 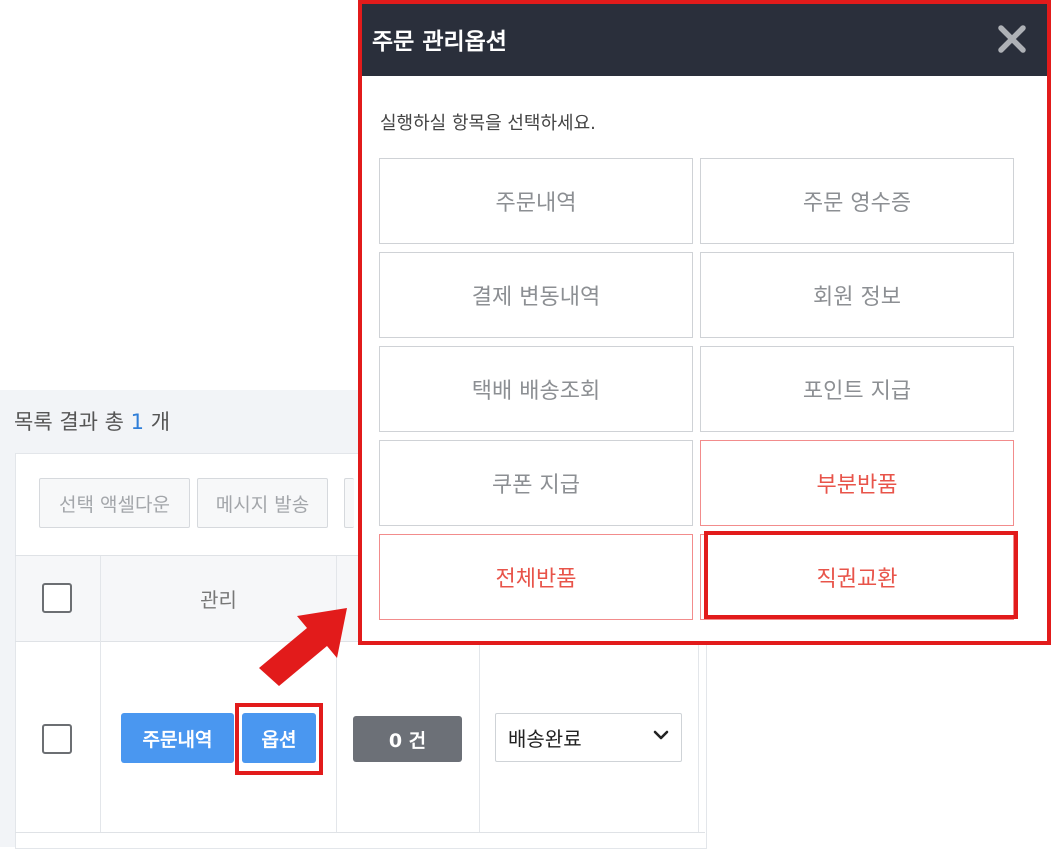 I want to click on count-badge-button: 0 건, so click(x=407, y=739).